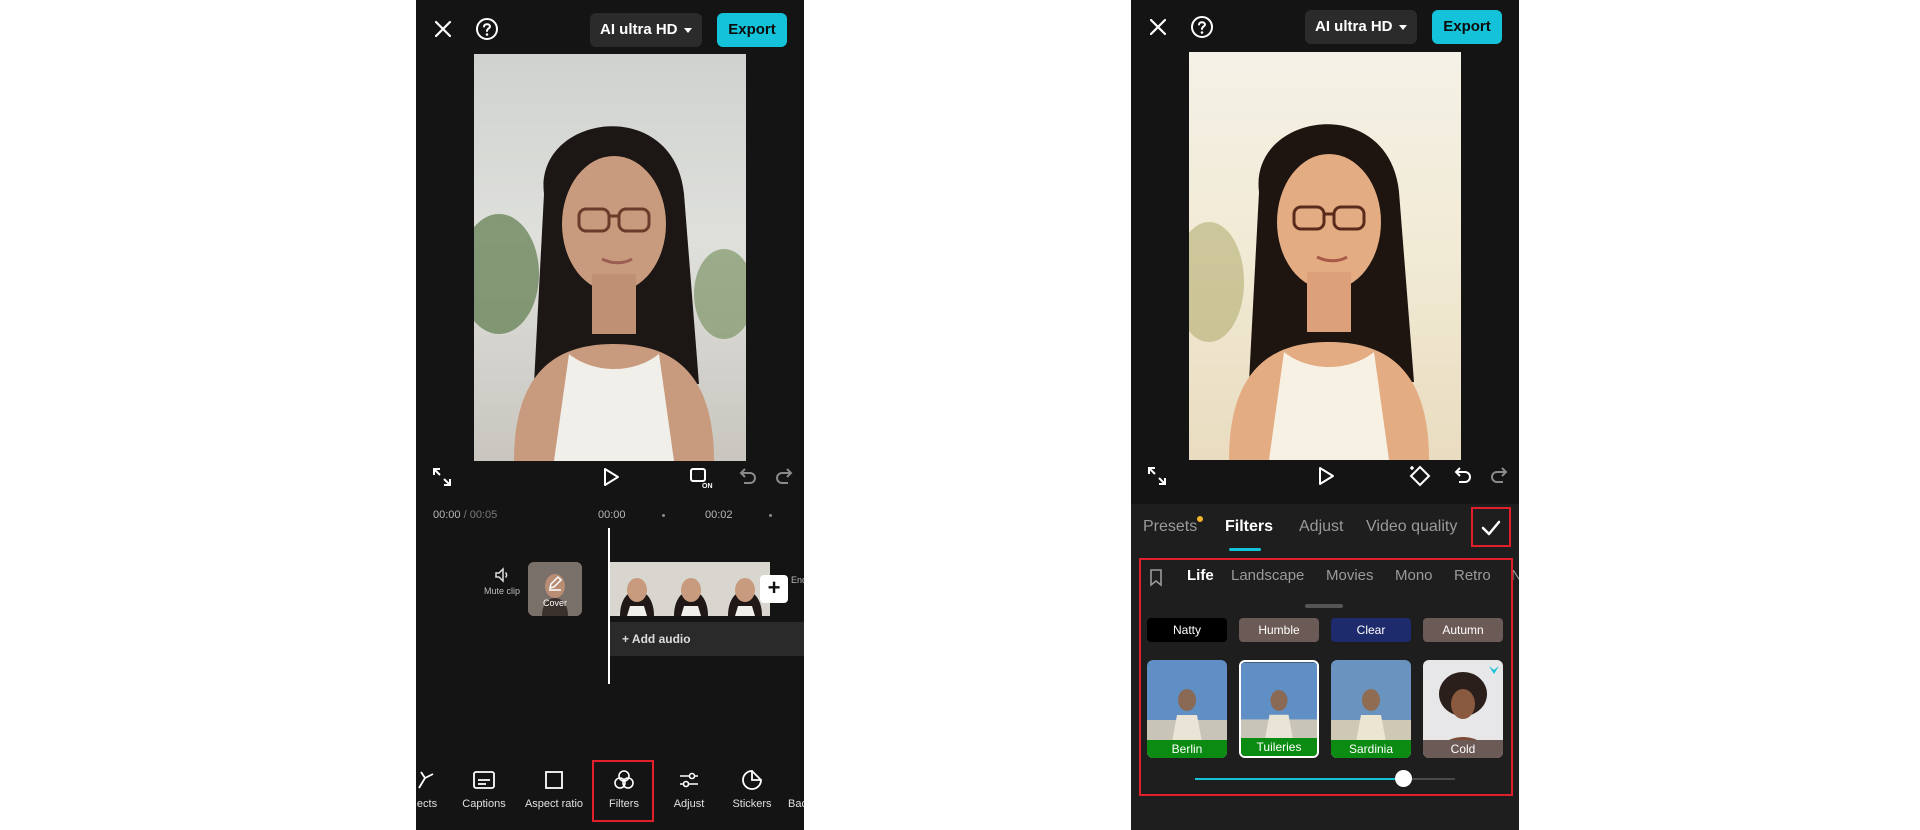 The width and height of the screenshot is (1920, 830). I want to click on portrait-image-filtered, so click(1325, 256).